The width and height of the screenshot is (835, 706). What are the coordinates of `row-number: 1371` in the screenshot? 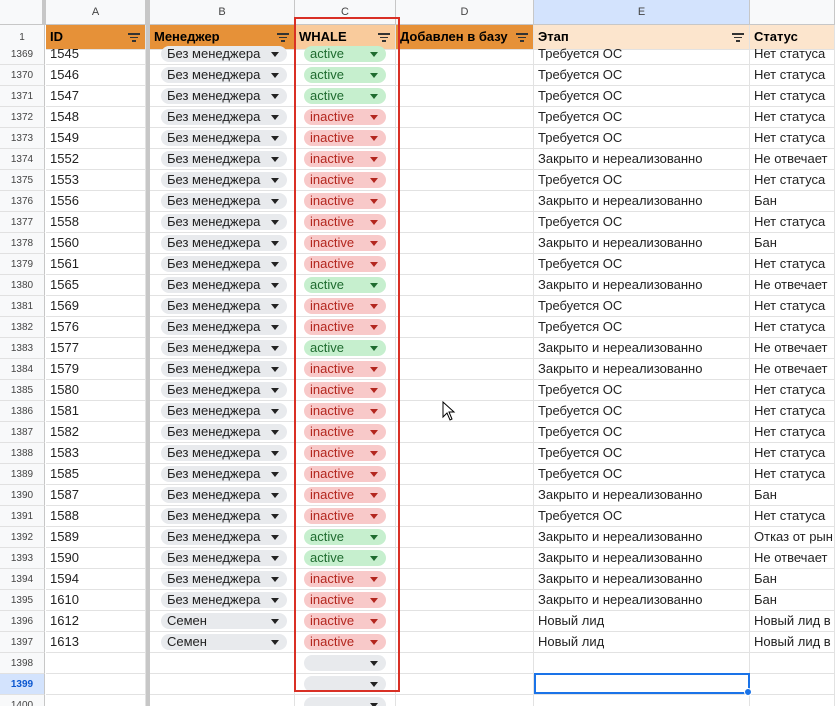 It's located at (22, 96).